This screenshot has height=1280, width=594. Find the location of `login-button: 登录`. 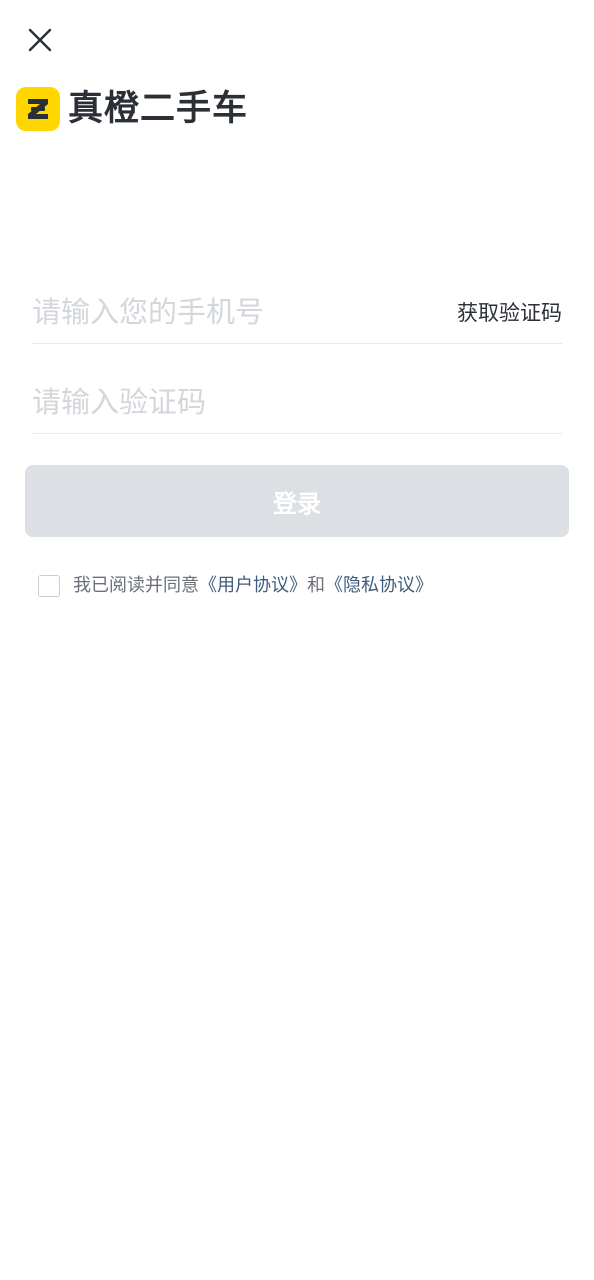

login-button: 登录 is located at coordinates (297, 501).